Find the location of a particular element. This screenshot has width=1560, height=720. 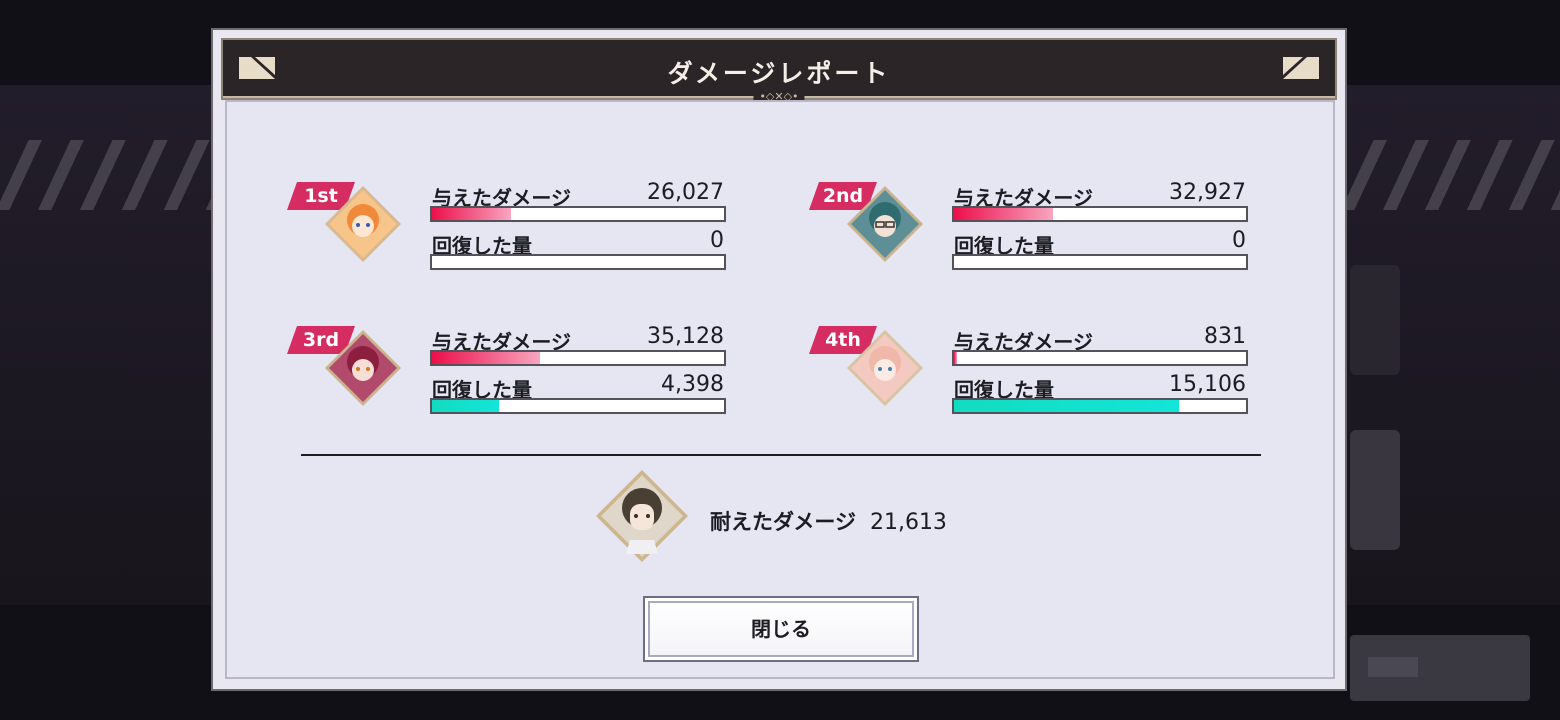

tank-stat: 耐えたダメージ 21,613 is located at coordinates (828, 521).